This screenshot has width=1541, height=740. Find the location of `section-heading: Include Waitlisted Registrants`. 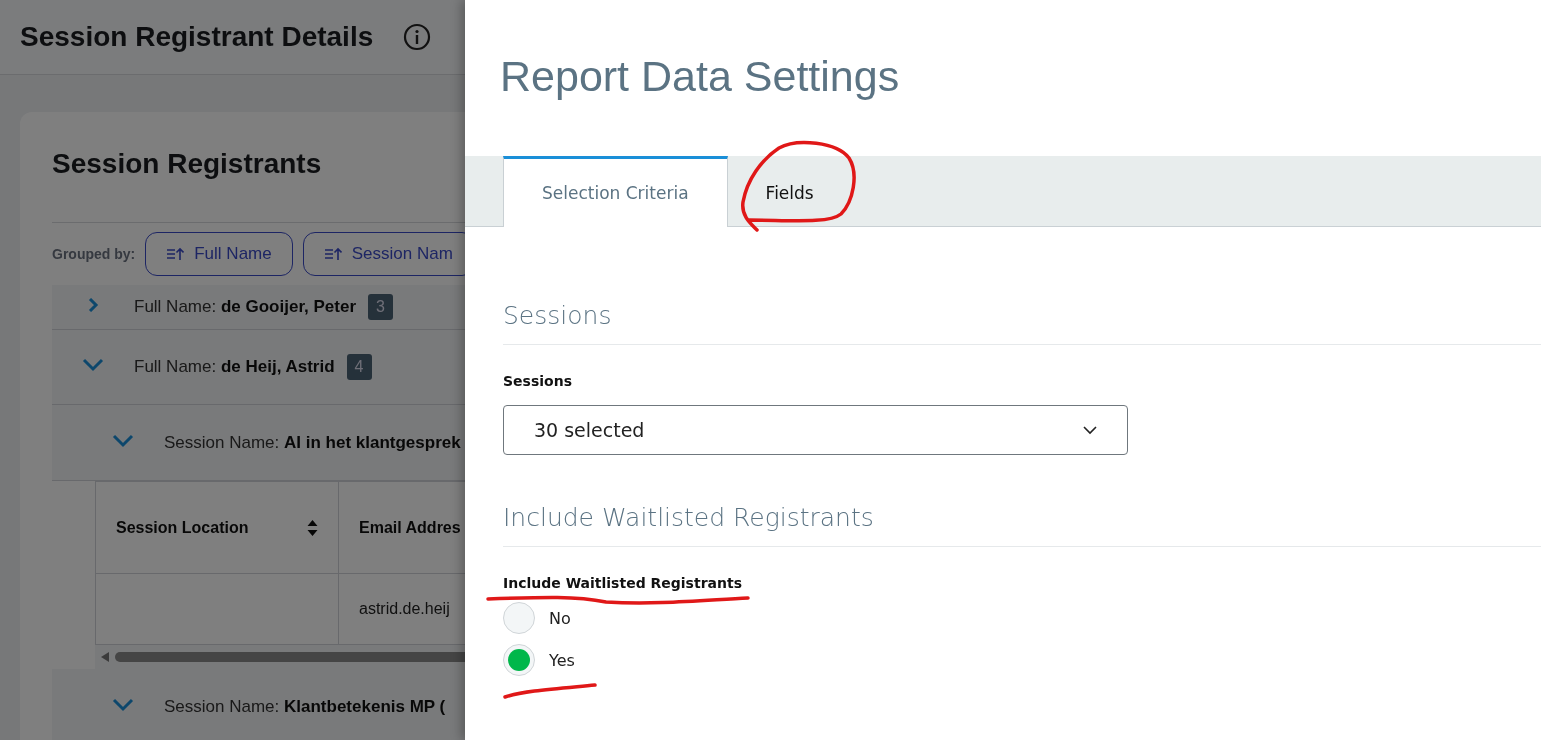

section-heading: Include Waitlisted Registrants is located at coordinates (1022, 501).